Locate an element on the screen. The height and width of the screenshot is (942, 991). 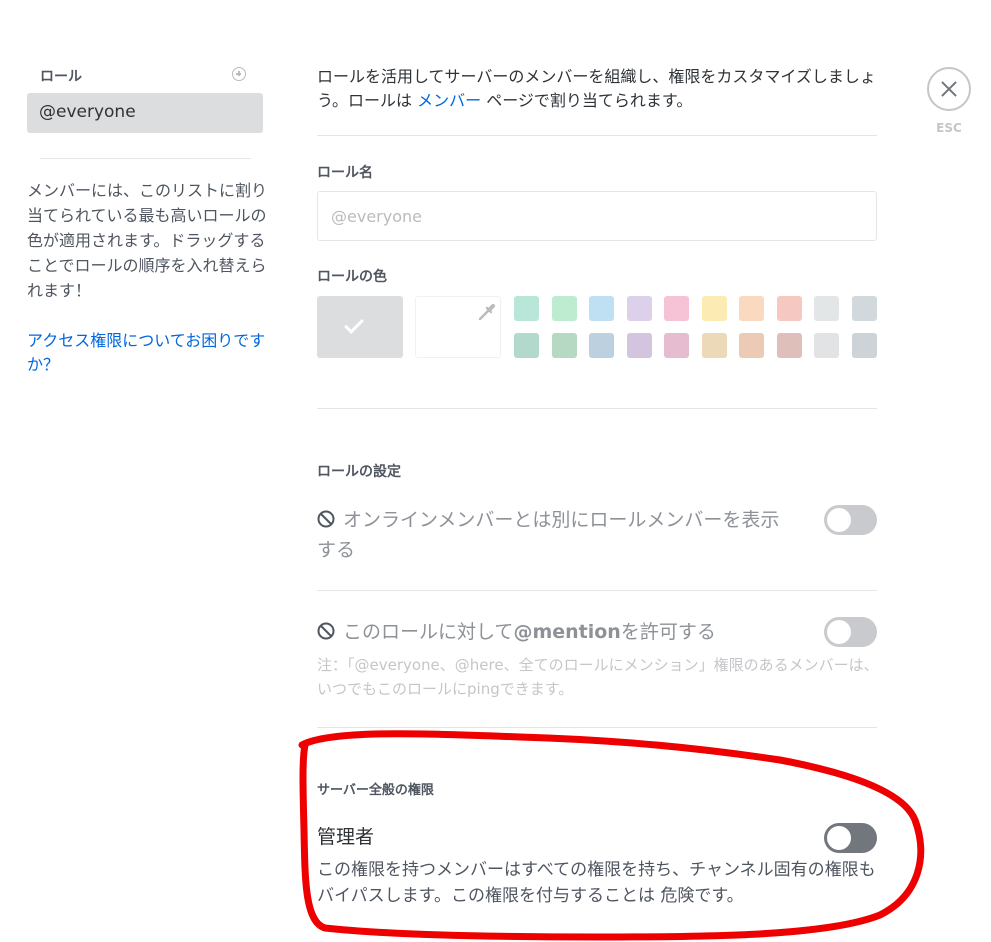
mentionable-toggle is located at coordinates (850, 632).